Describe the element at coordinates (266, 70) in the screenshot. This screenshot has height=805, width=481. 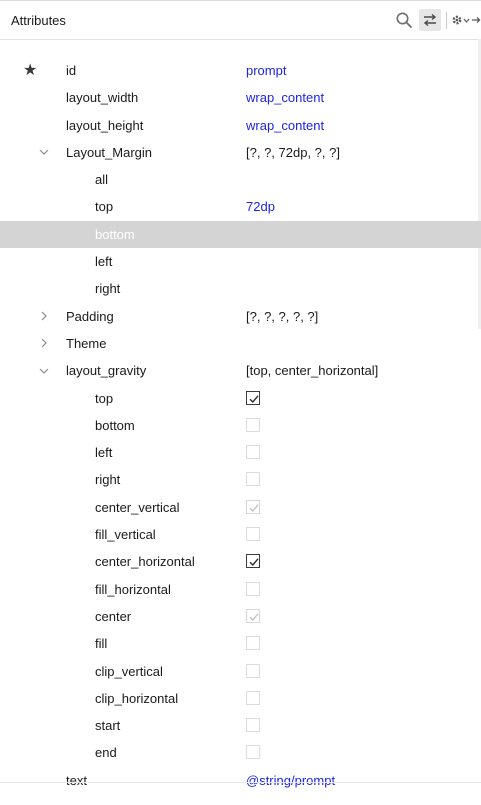
I see `attr-value: prompt` at that location.